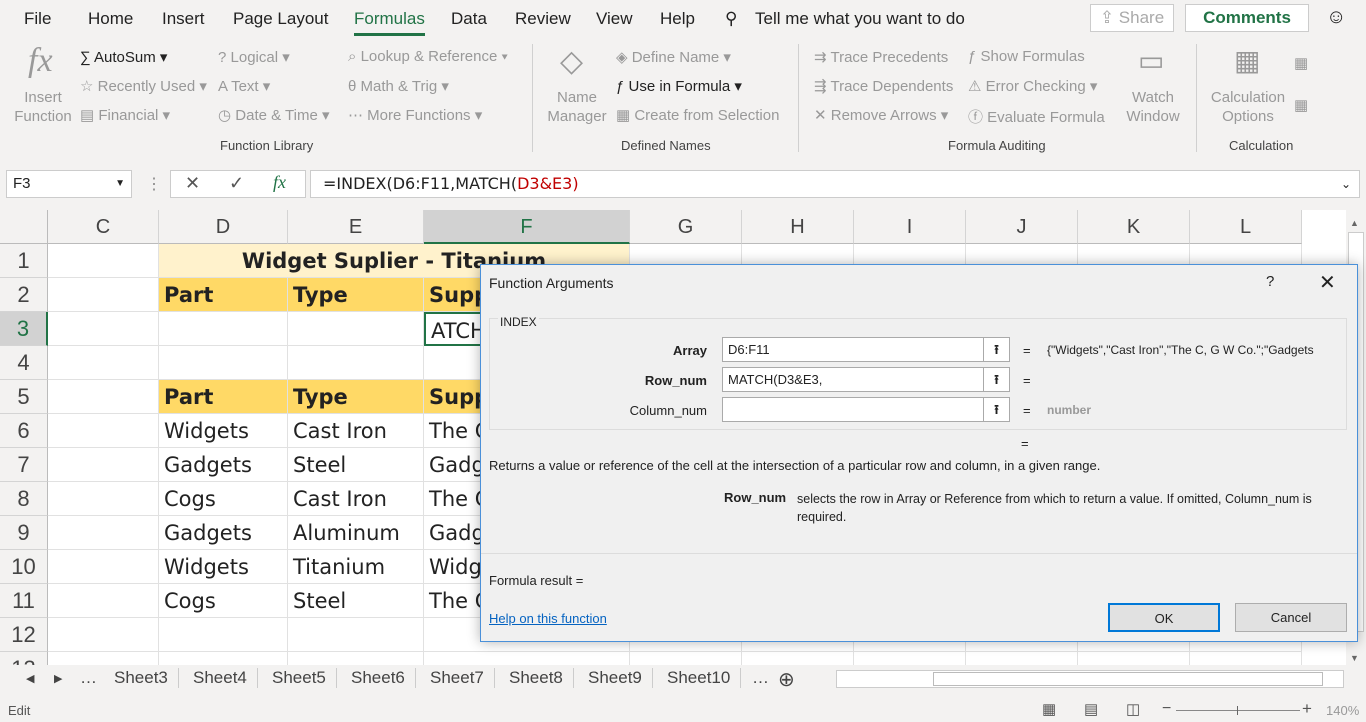 The image size is (1366, 722). Describe the element at coordinates (679, 86) in the screenshot. I see `use-in-formula-button: ƒ Use in Formula ▾` at that location.